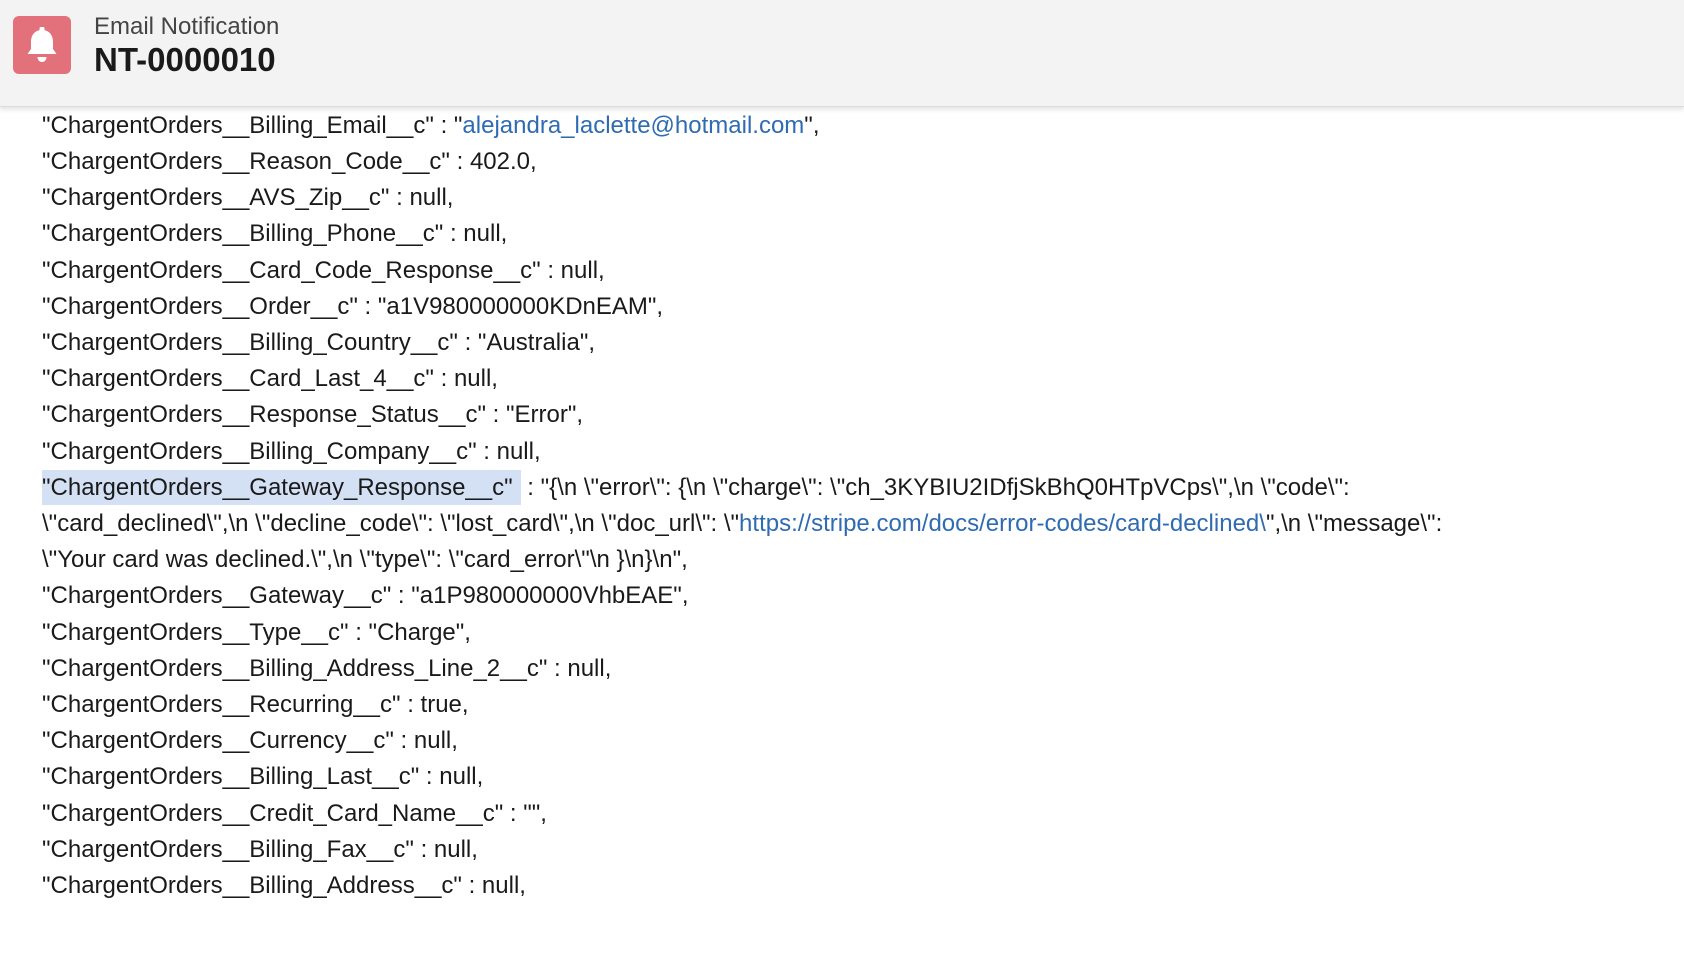 This screenshot has height=966, width=1684. Describe the element at coordinates (391, 523) in the screenshot. I see `line-text: \"card_declined\",\n \"decline_code\"` at that location.